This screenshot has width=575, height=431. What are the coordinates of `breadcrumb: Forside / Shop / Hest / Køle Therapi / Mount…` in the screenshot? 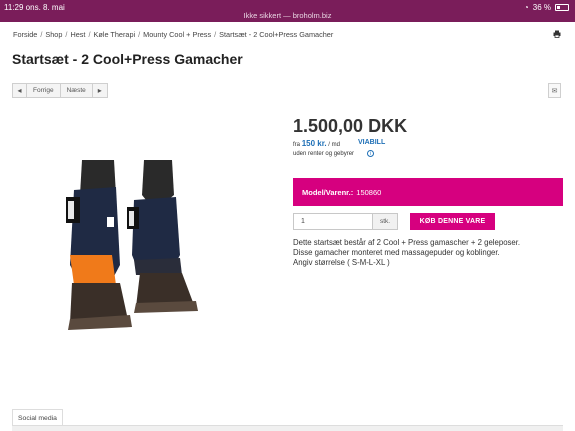 It's located at (173, 34).